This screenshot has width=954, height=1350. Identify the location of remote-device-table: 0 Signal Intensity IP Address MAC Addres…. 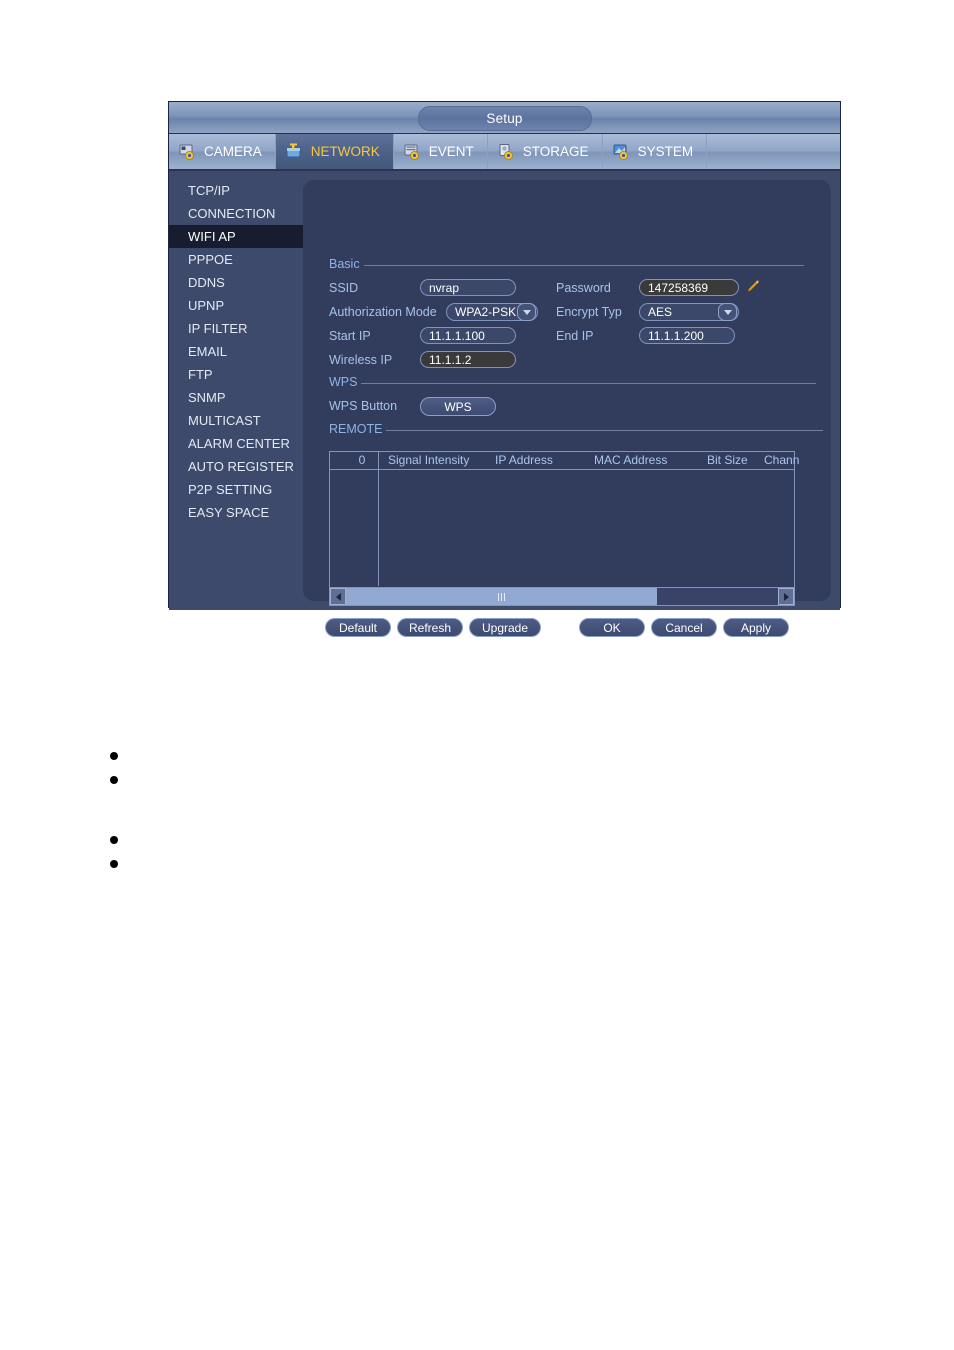
(564, 528).